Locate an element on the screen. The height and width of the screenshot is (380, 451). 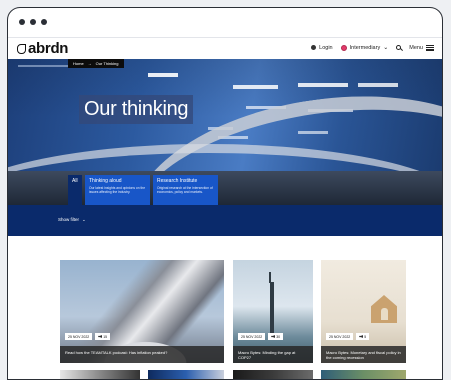
listen-duration: 5 is located at coordinates (365, 336).